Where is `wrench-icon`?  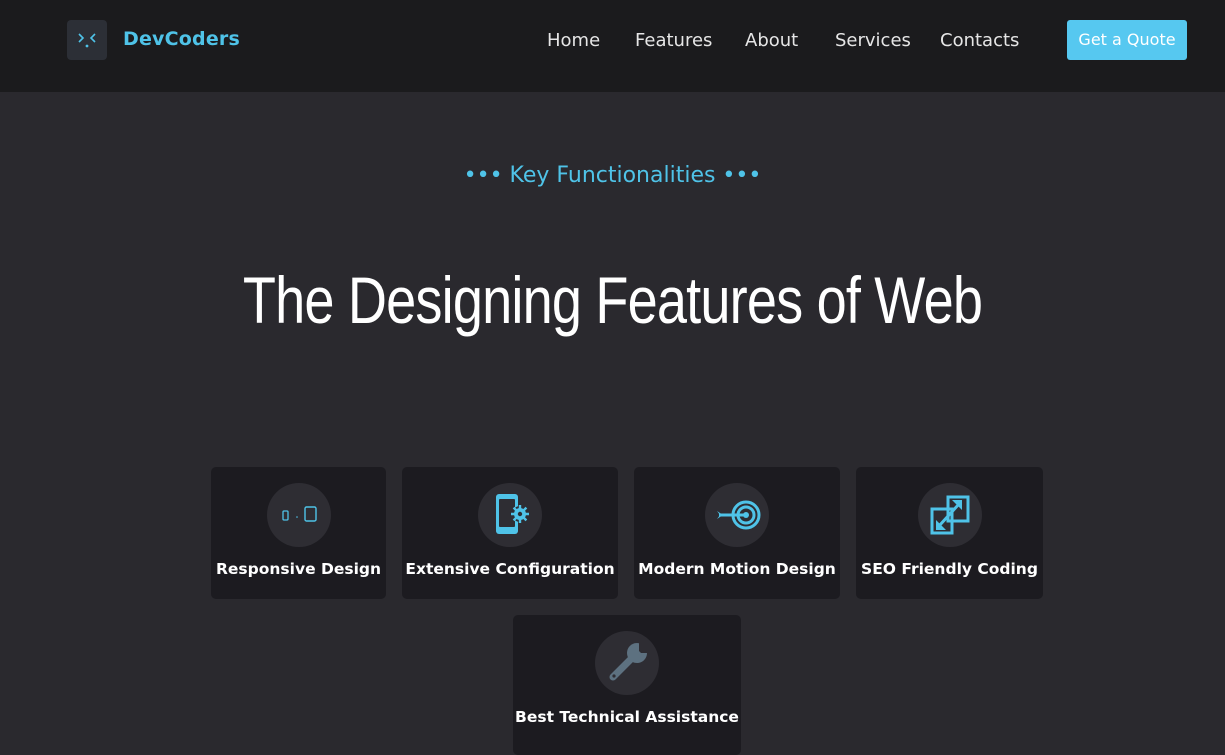
wrench-icon is located at coordinates (627, 663).